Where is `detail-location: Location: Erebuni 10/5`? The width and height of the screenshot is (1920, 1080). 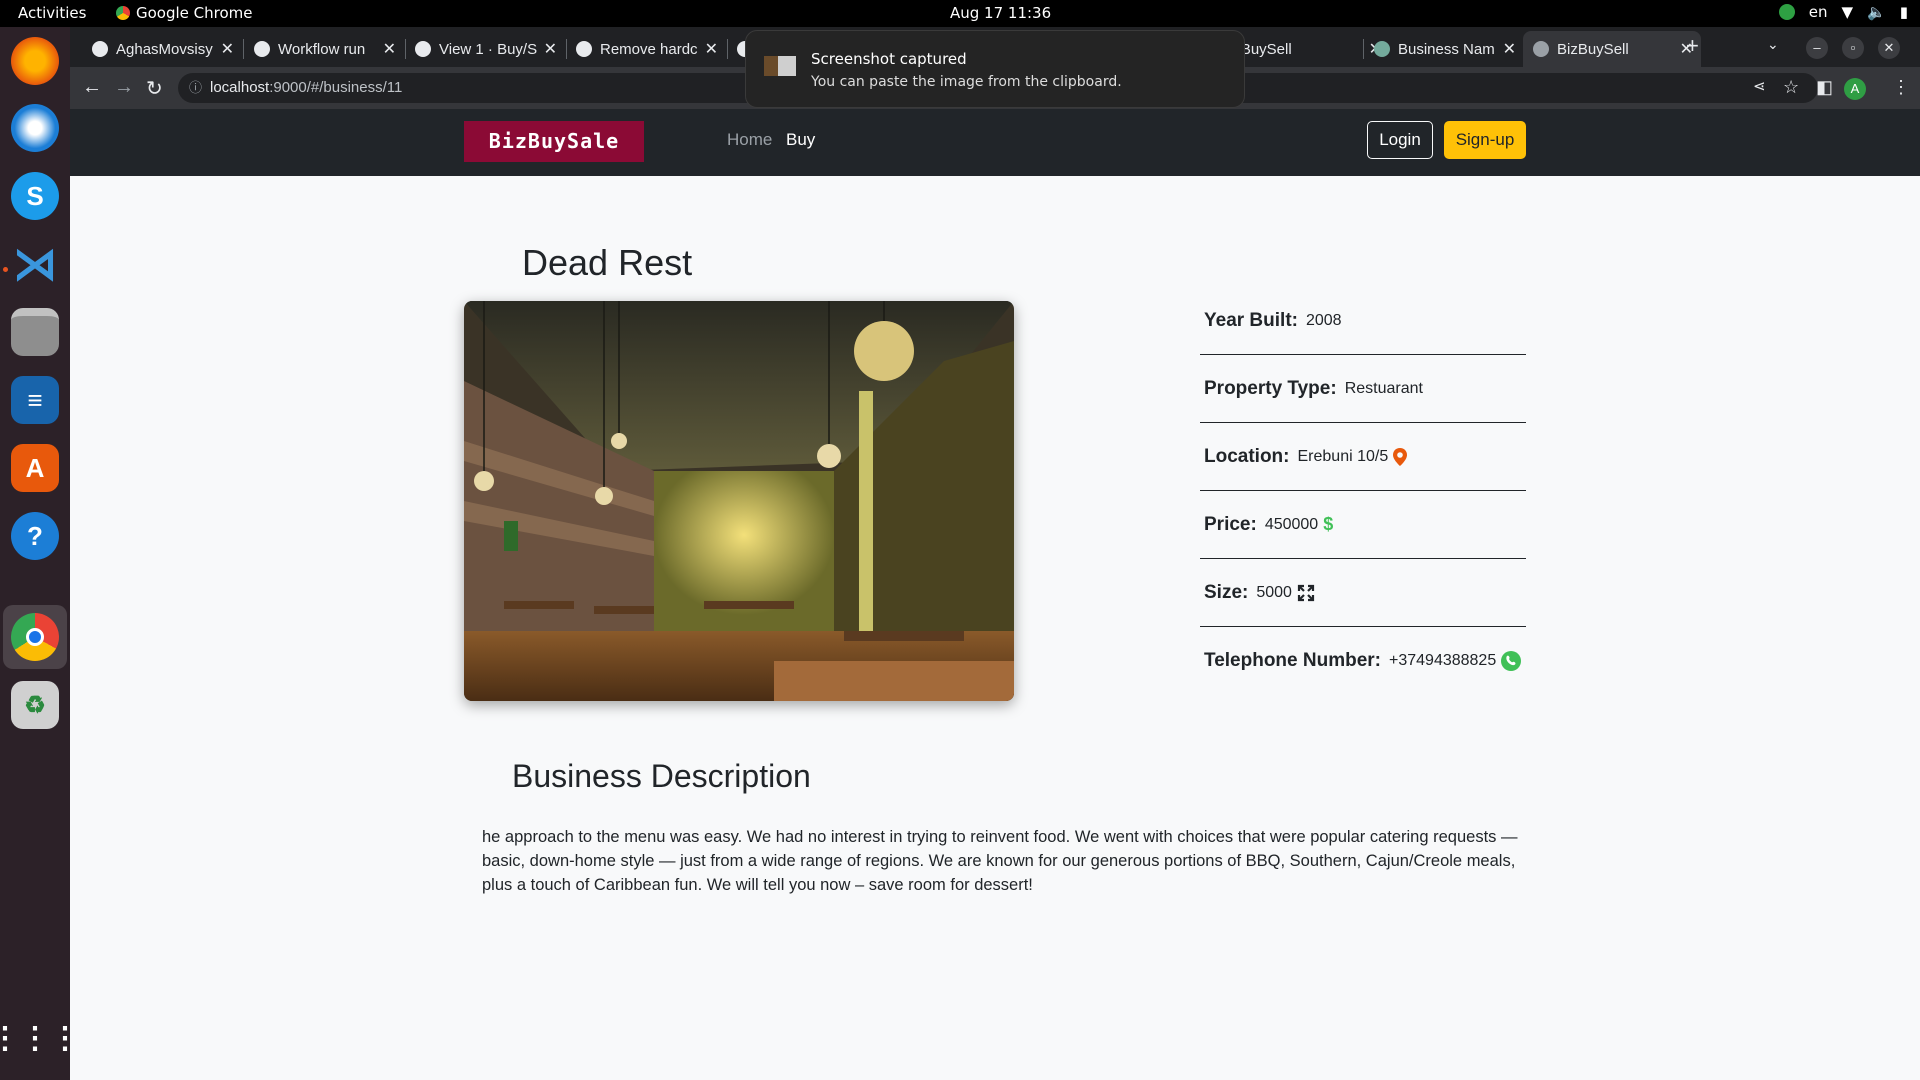 detail-location: Location: Erebuni 10/5 is located at coordinates (1363, 457).